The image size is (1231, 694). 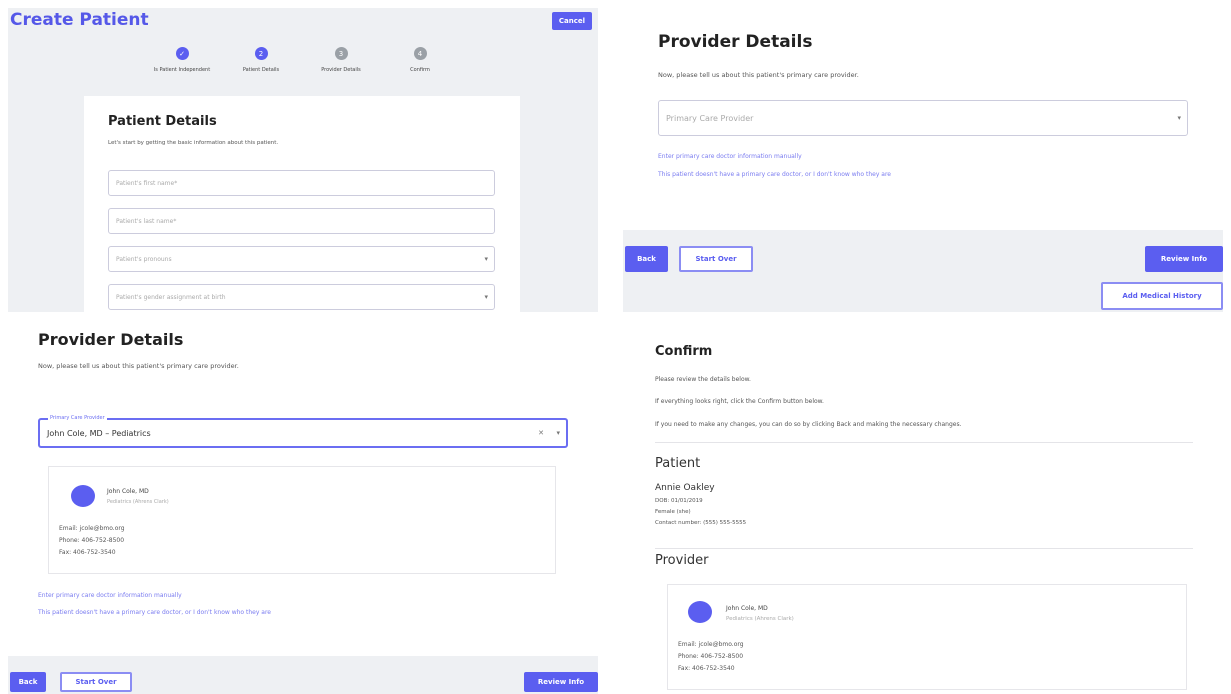 I want to click on field-placeholder: Patient's first name*, so click(x=147, y=183).